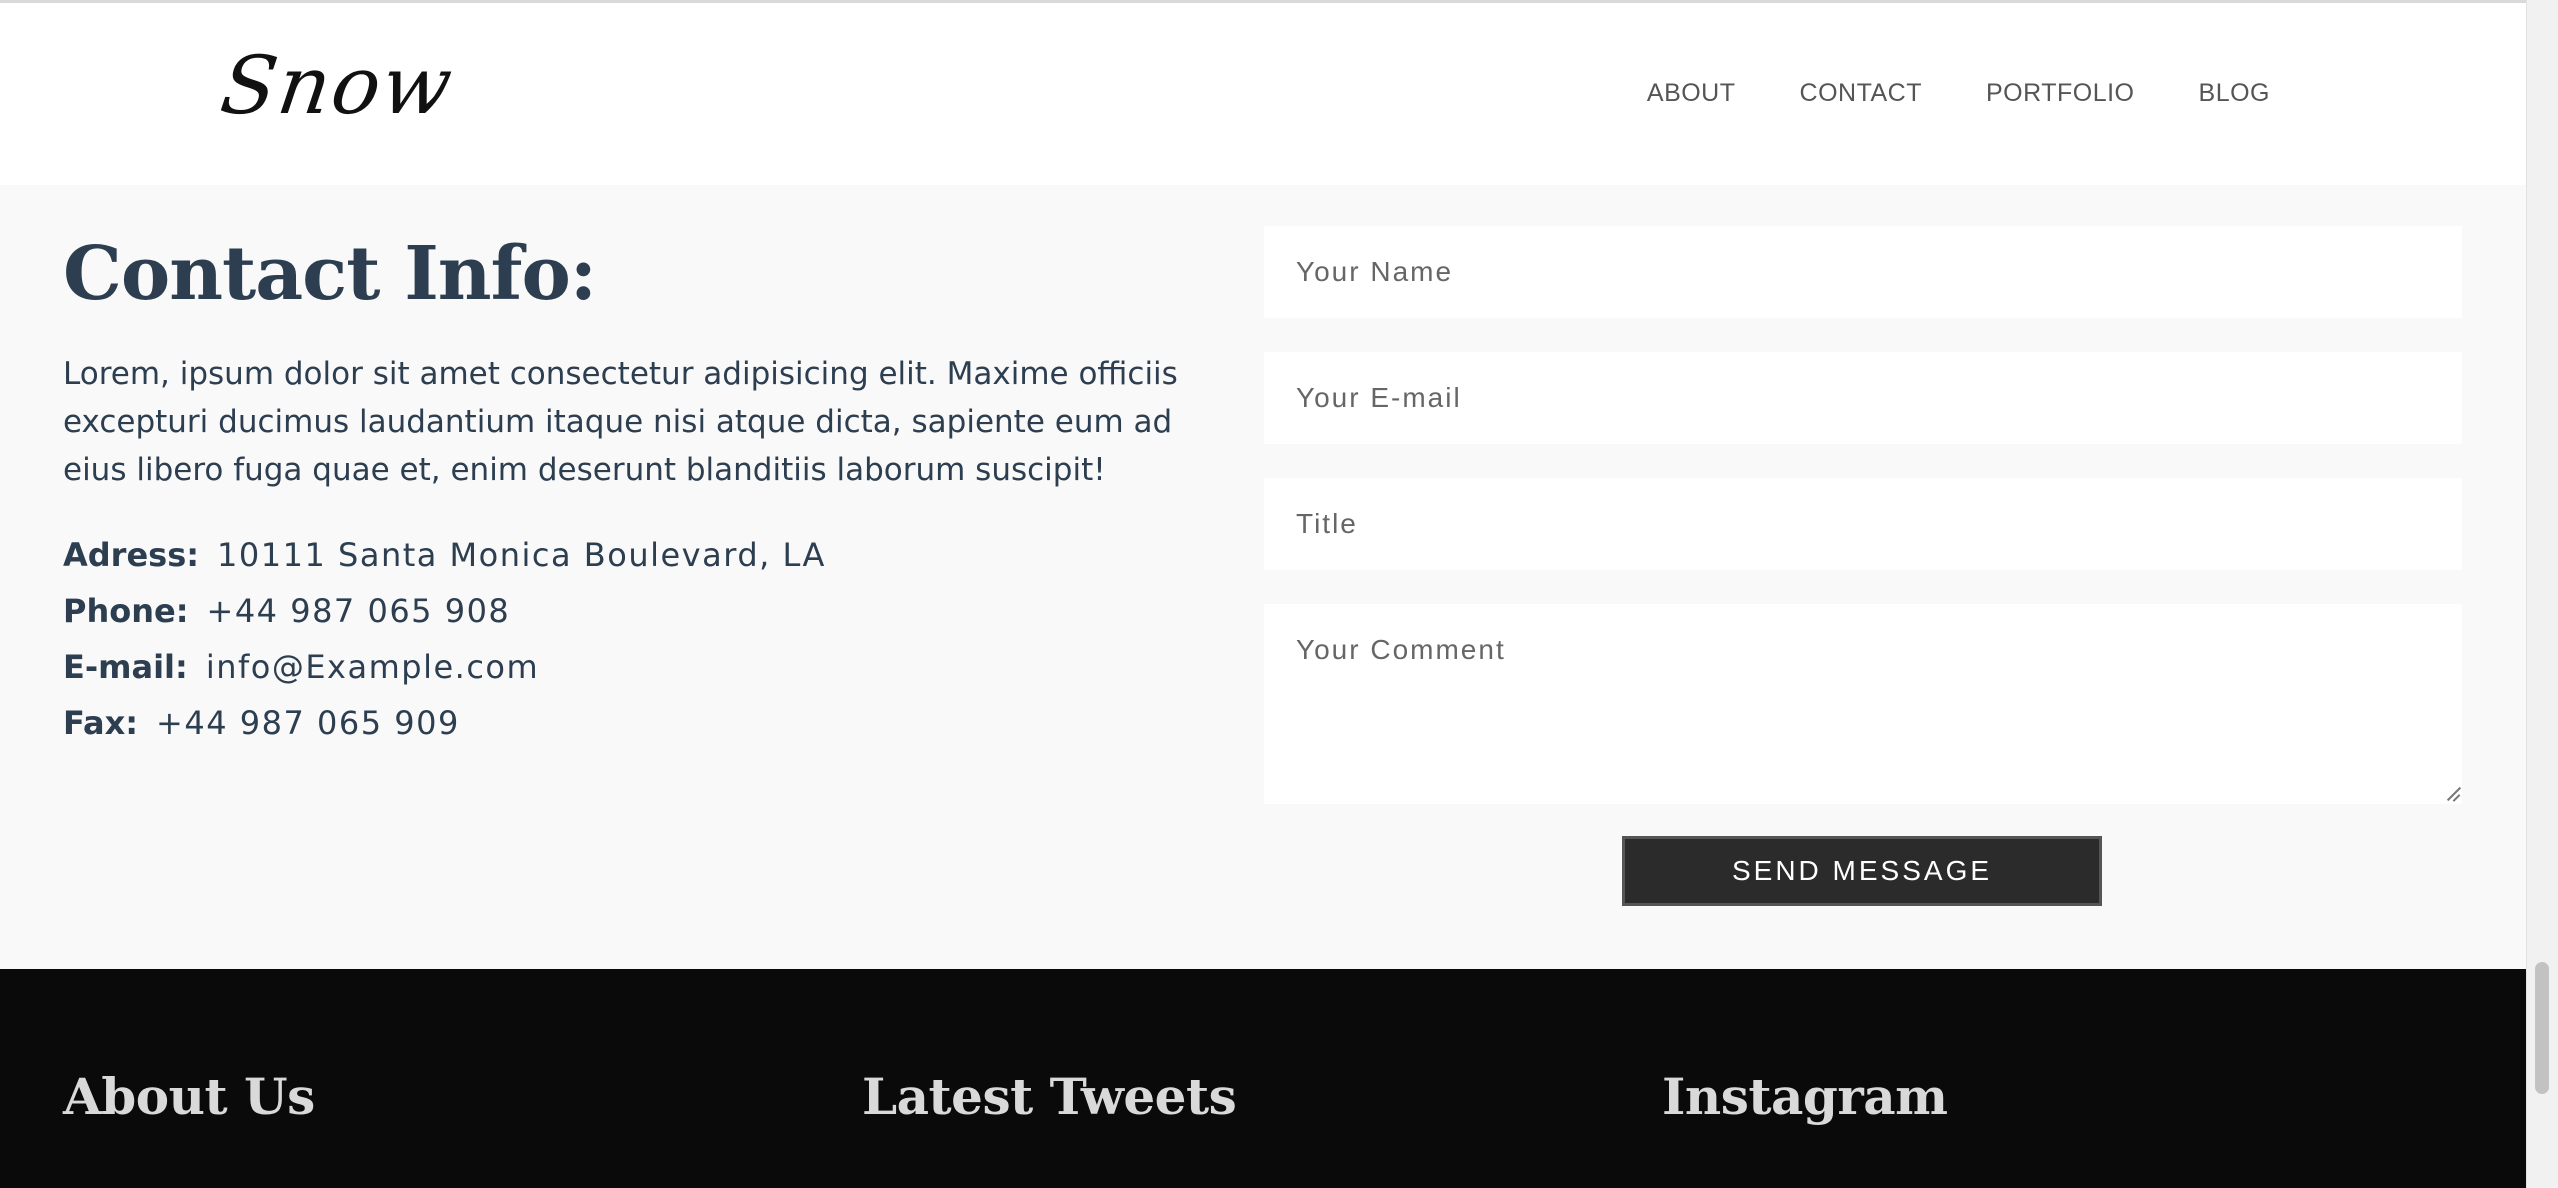 Image resolution: width=2558 pixels, height=1188 pixels. What do you see at coordinates (337, 85) in the screenshot?
I see `site-logo: Snow` at bounding box center [337, 85].